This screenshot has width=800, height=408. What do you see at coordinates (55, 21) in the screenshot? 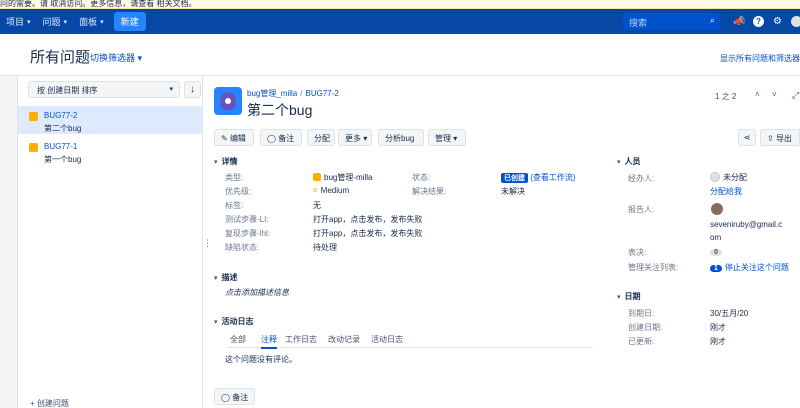
I see `nav-issues: 问题 ▾` at bounding box center [55, 21].